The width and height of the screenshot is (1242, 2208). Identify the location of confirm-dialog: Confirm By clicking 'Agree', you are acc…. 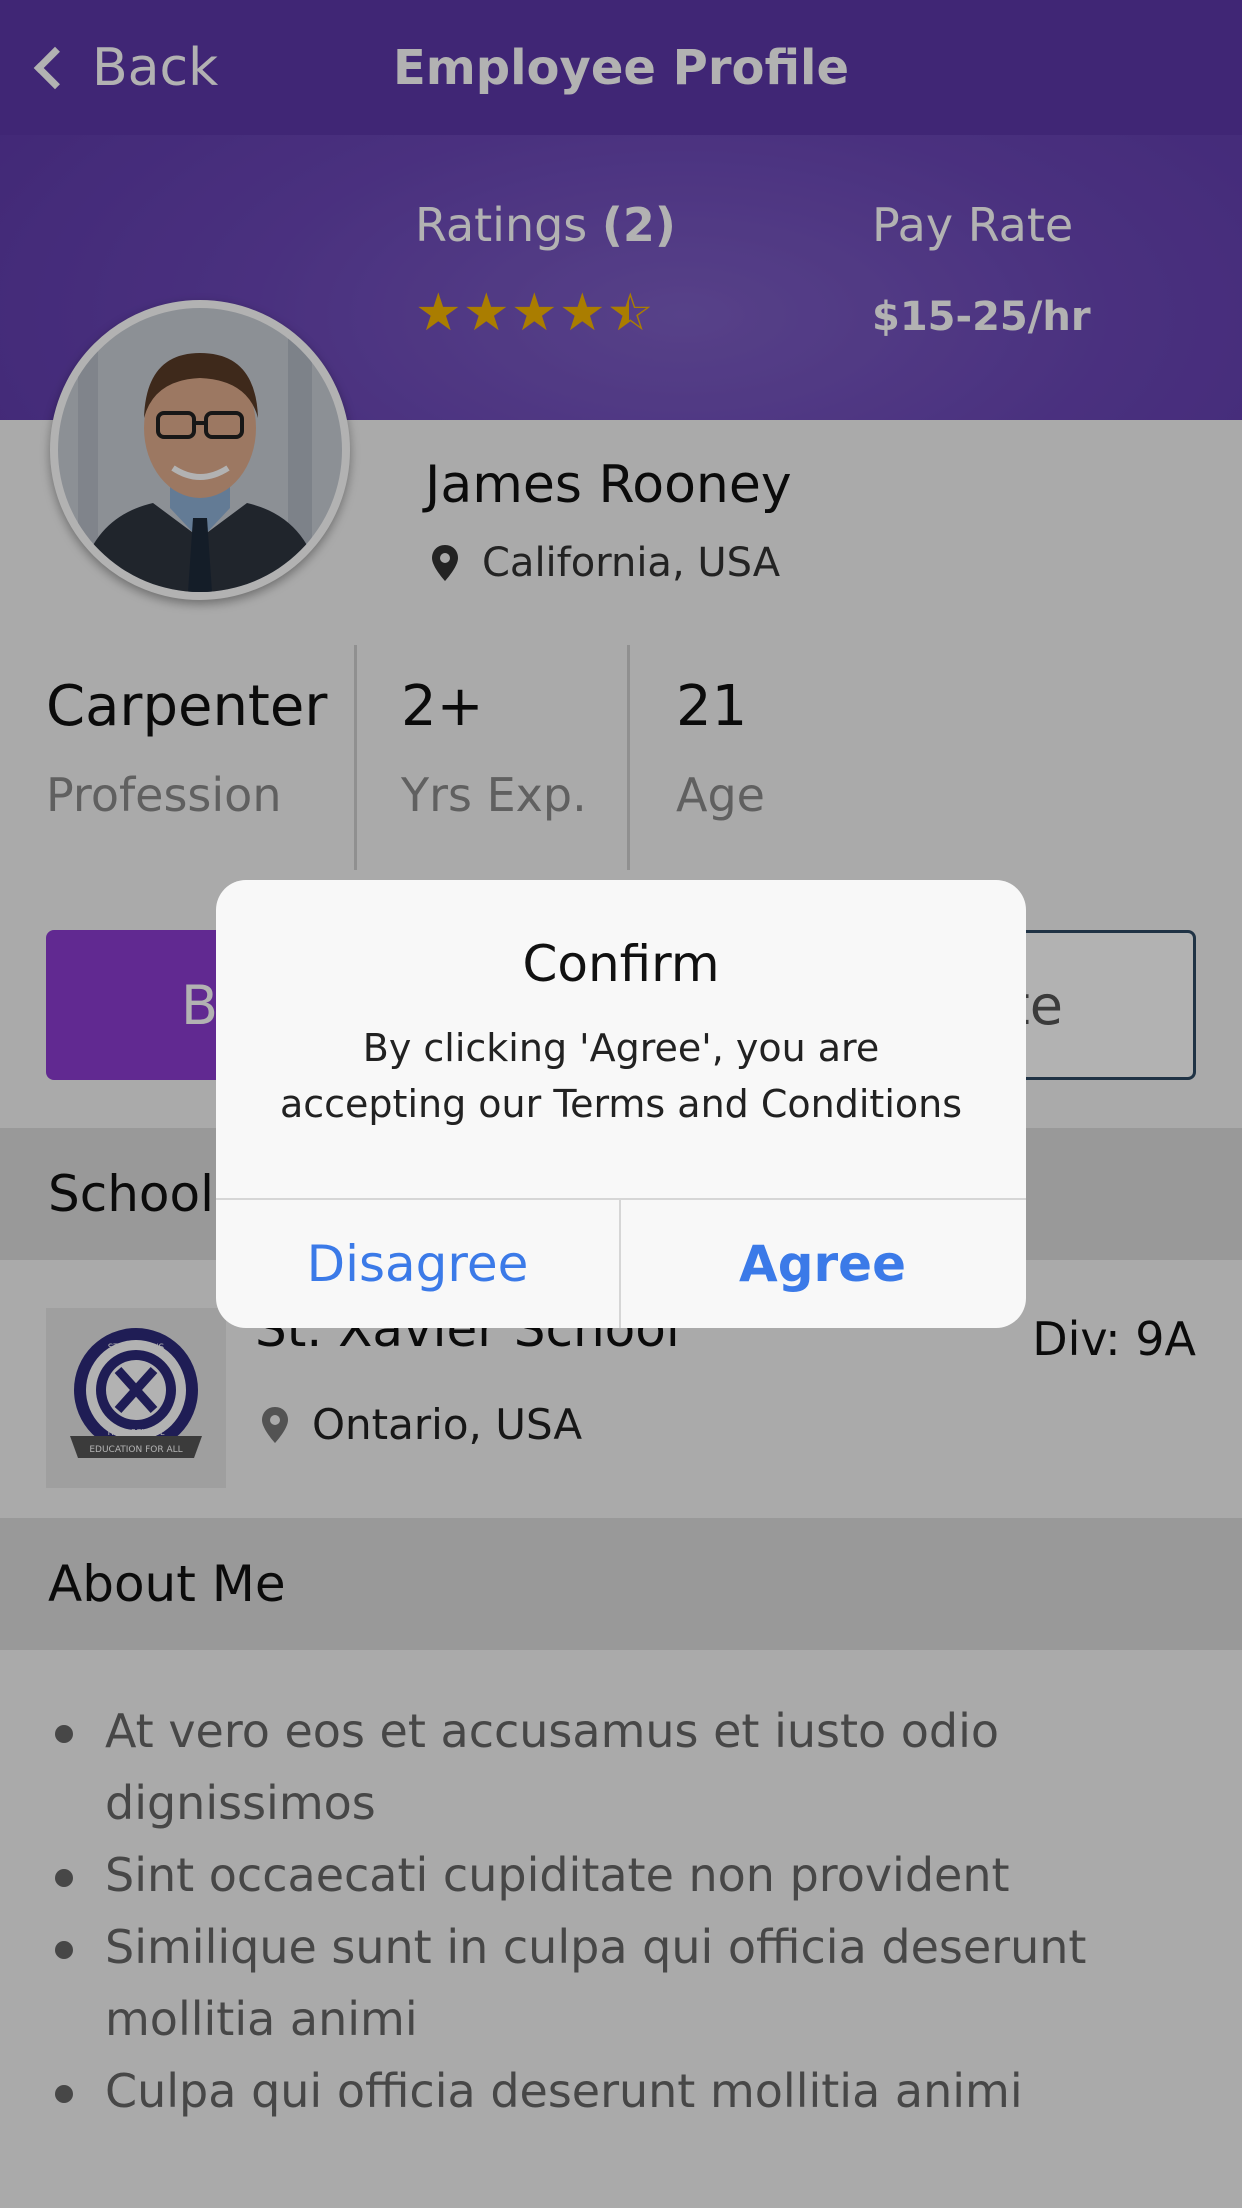
(621, 1104).